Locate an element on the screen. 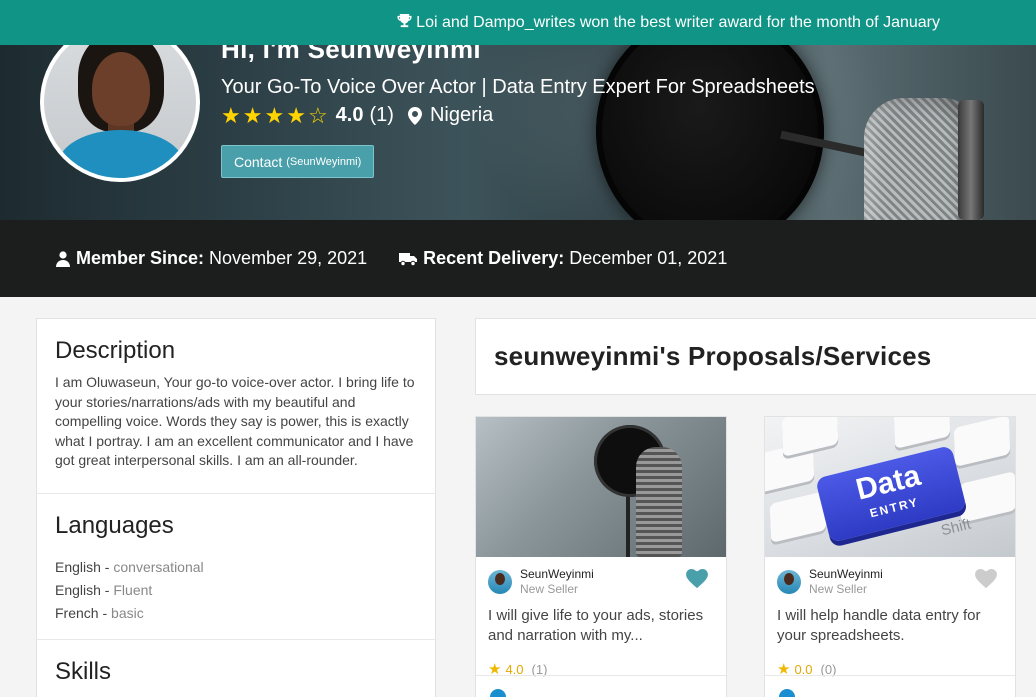  language-name: French is located at coordinates (77, 612).